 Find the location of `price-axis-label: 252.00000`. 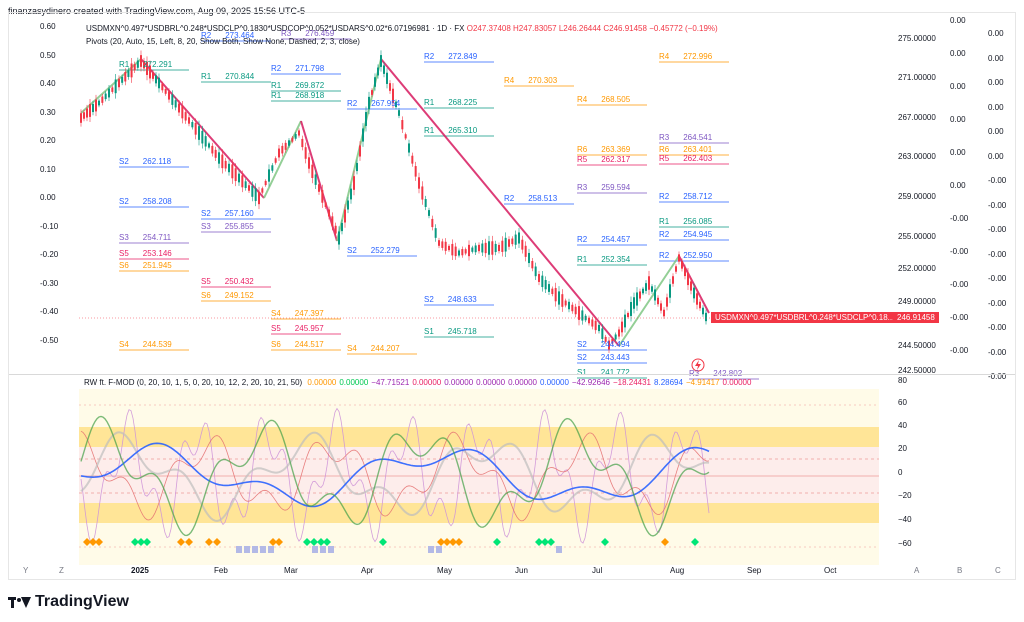

price-axis-label: 252.00000 is located at coordinates (917, 268).